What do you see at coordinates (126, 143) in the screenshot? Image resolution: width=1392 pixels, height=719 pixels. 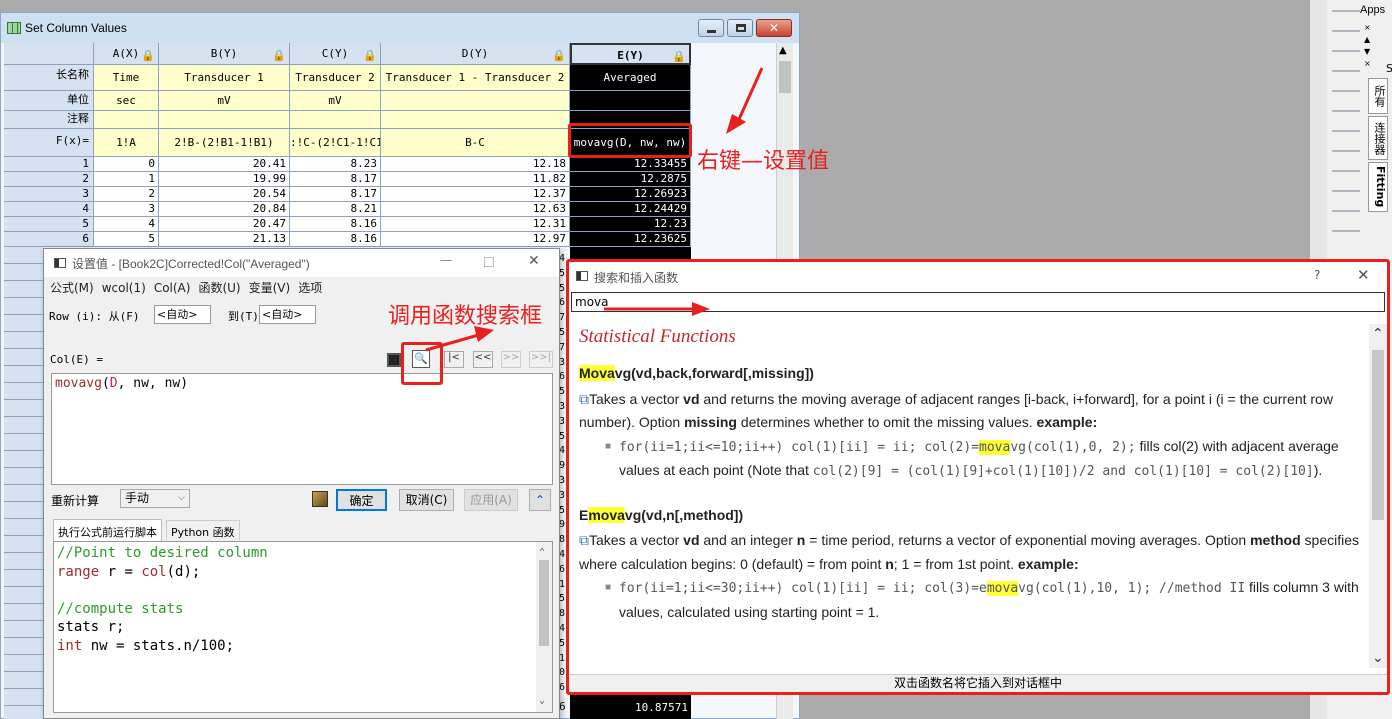 I see `cell-formula-0: 1!A` at bounding box center [126, 143].